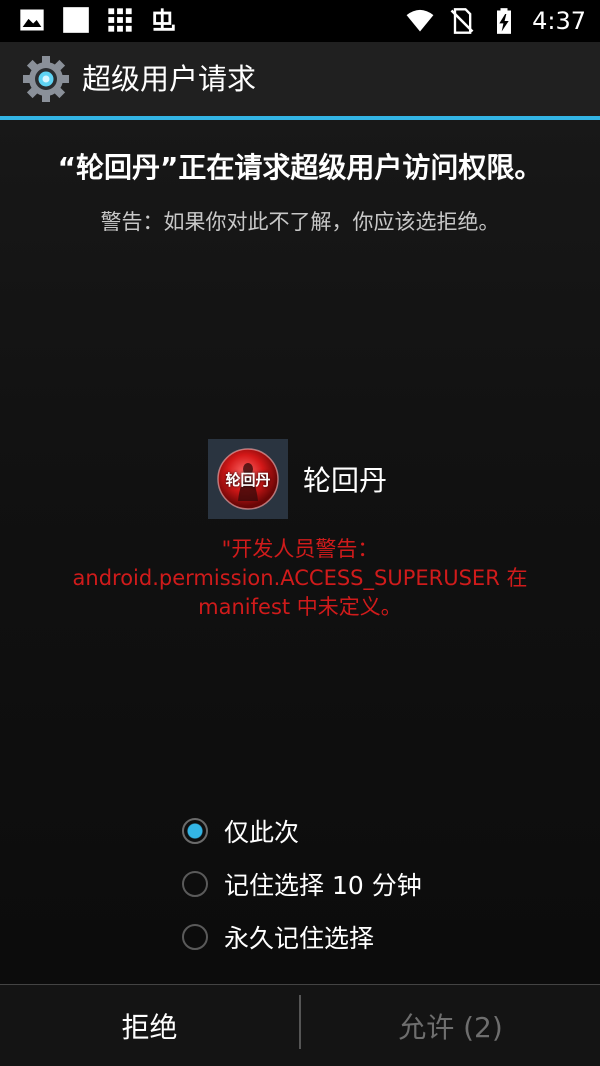 Image resolution: width=600 pixels, height=1066 pixels. I want to click on requesting-app: 轮回丹 轮回丹, so click(297, 479).